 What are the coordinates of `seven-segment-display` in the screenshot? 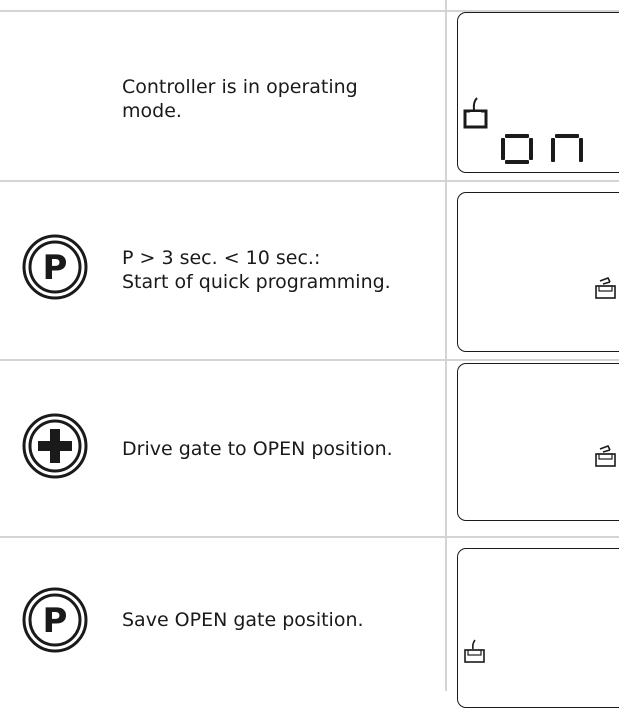 It's located at (553, 149).